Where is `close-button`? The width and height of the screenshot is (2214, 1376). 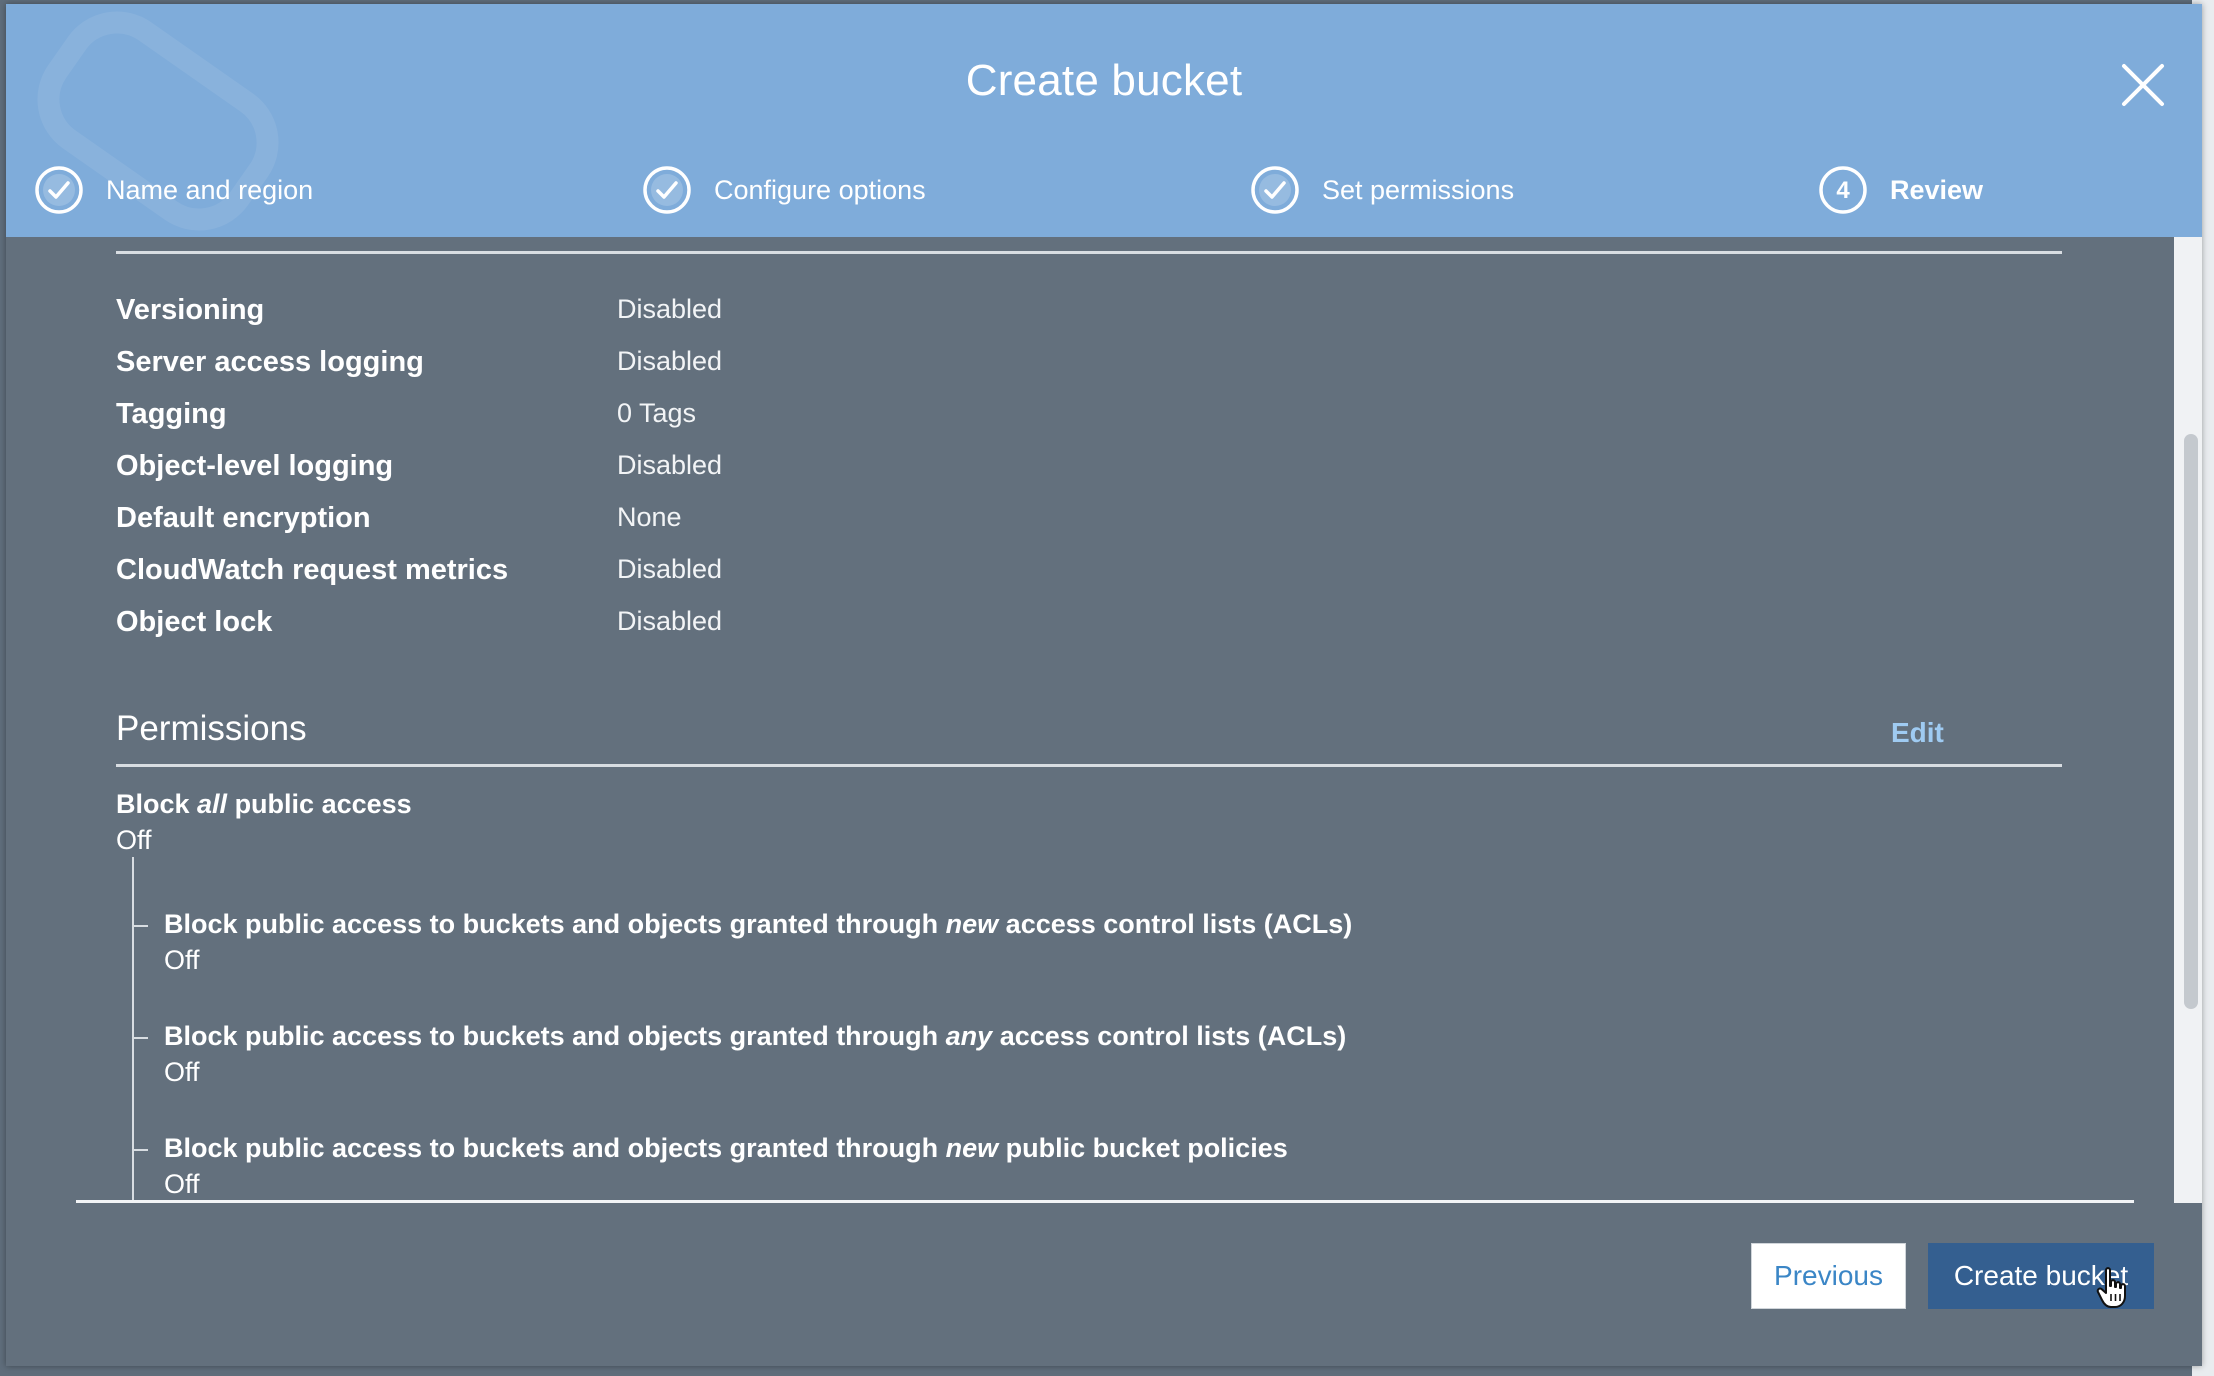
close-button is located at coordinates (2143, 85).